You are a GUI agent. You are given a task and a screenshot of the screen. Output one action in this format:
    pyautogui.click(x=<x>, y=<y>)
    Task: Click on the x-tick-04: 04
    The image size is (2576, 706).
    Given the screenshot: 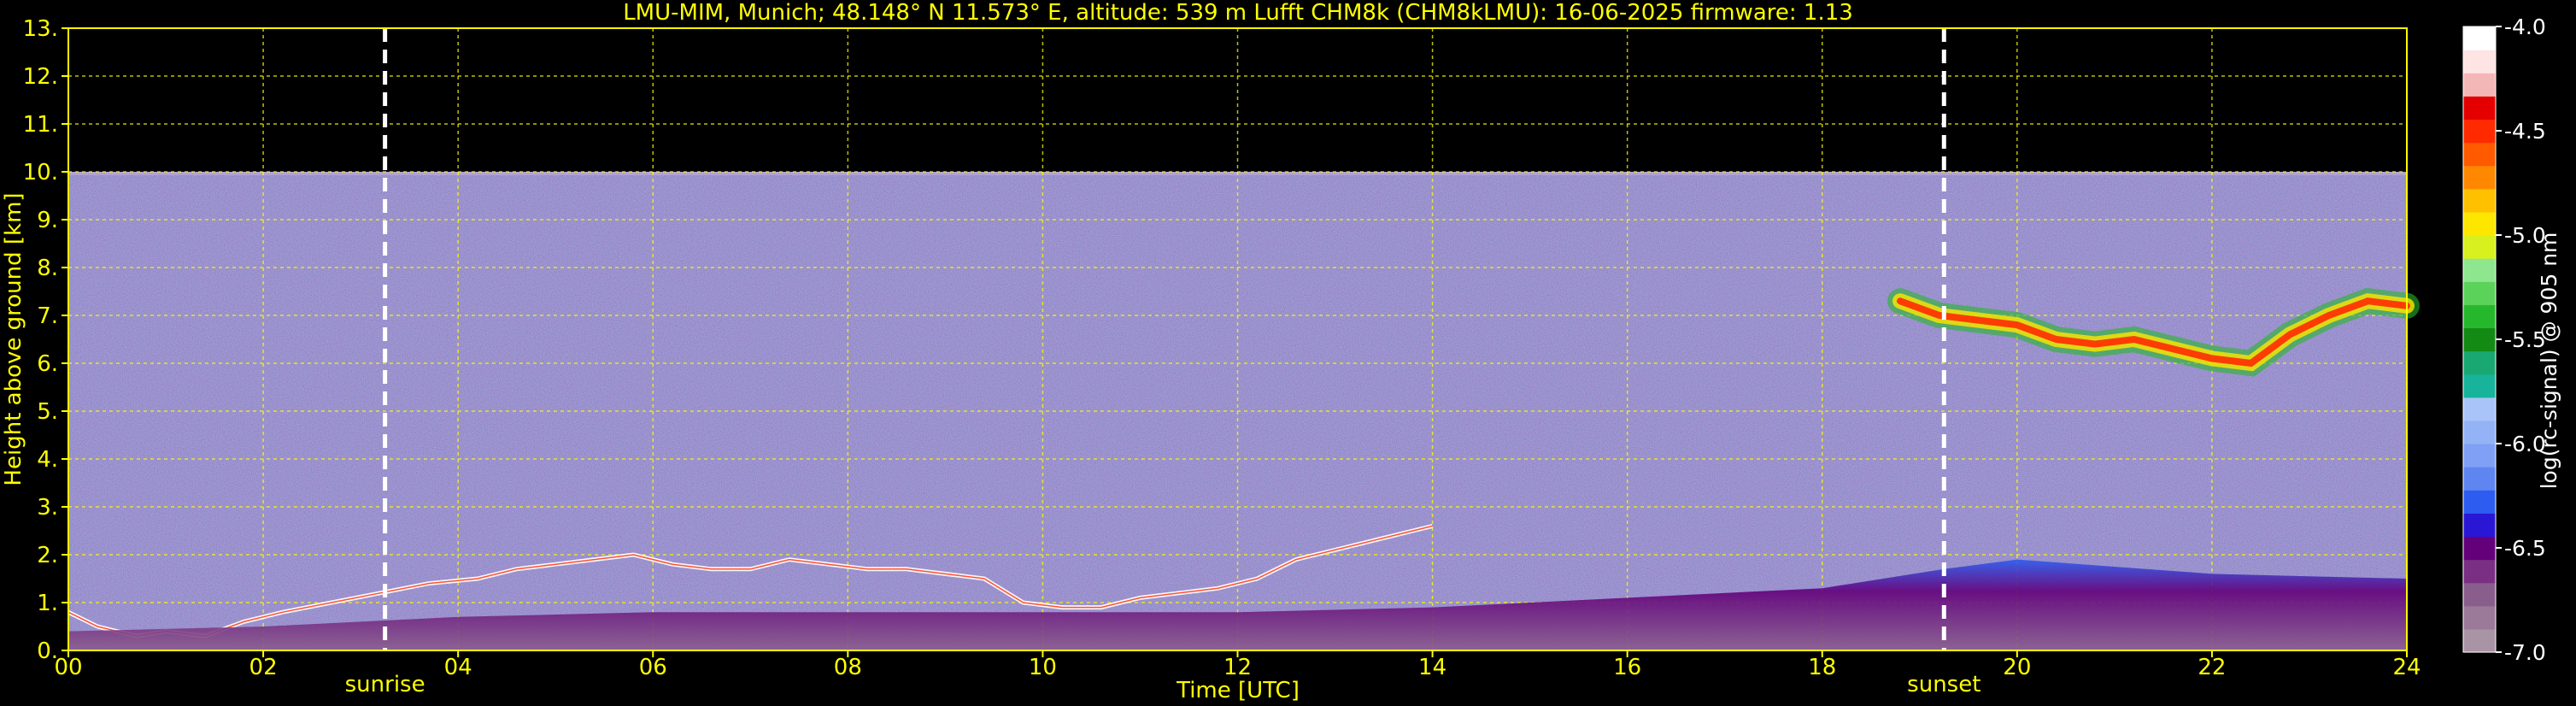 What is the action you would take?
    pyautogui.click(x=458, y=667)
    